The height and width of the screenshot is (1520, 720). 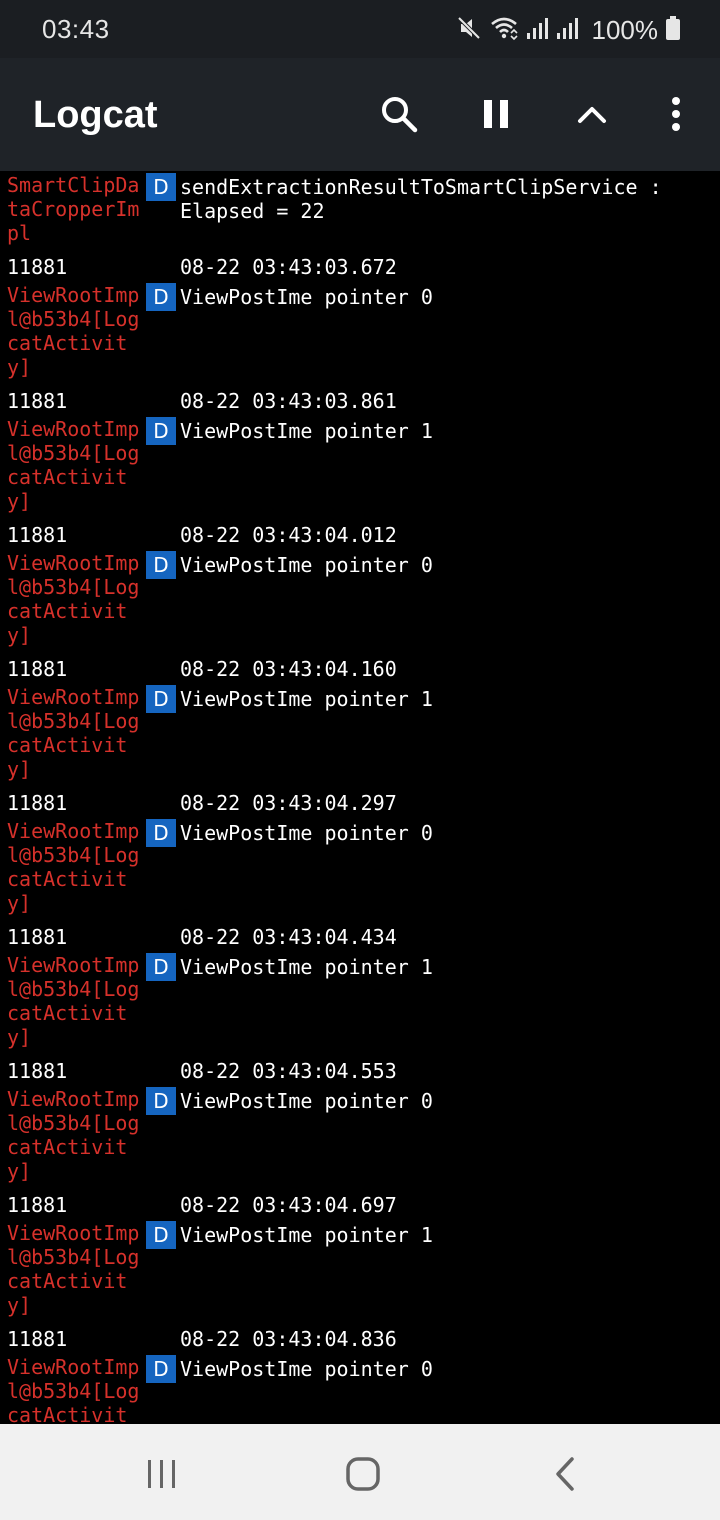 What do you see at coordinates (673, 30) in the screenshot?
I see `battery-icon` at bounding box center [673, 30].